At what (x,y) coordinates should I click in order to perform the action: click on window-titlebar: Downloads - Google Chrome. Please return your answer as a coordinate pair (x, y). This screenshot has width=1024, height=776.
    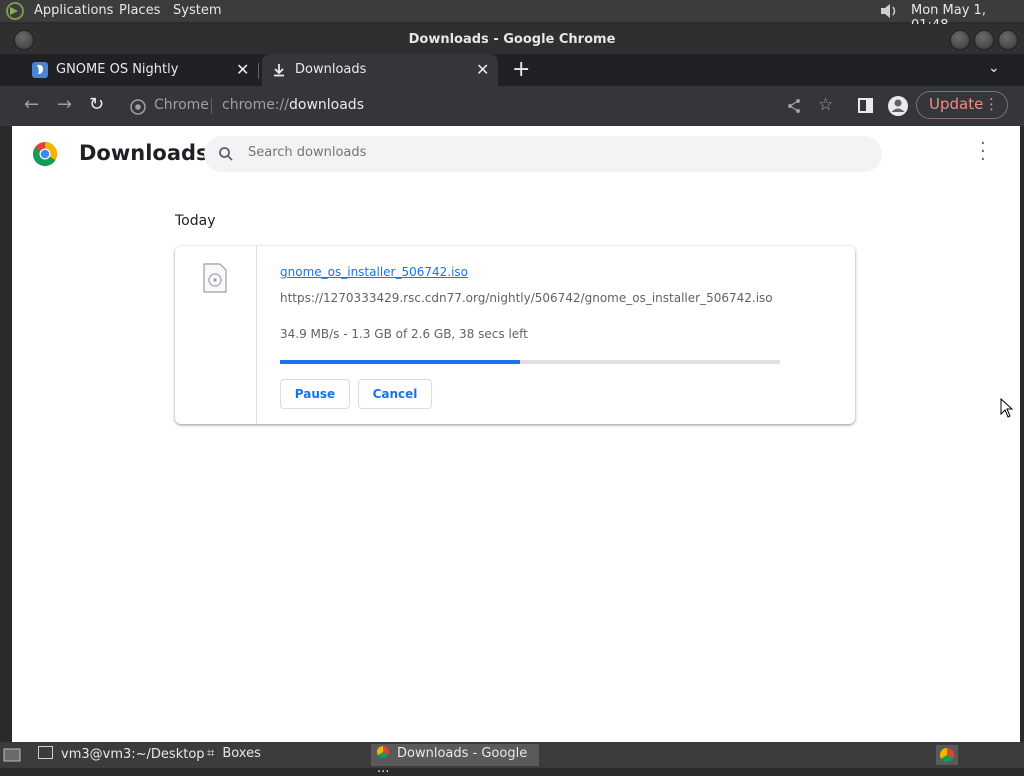
    Looking at the image, I should click on (512, 39).